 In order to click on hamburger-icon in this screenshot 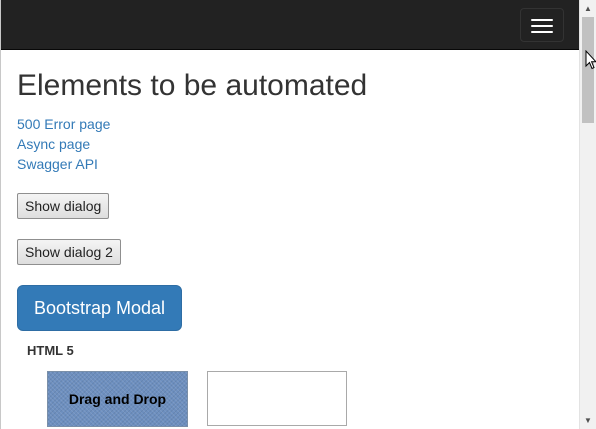, I will do `click(542, 20)`.